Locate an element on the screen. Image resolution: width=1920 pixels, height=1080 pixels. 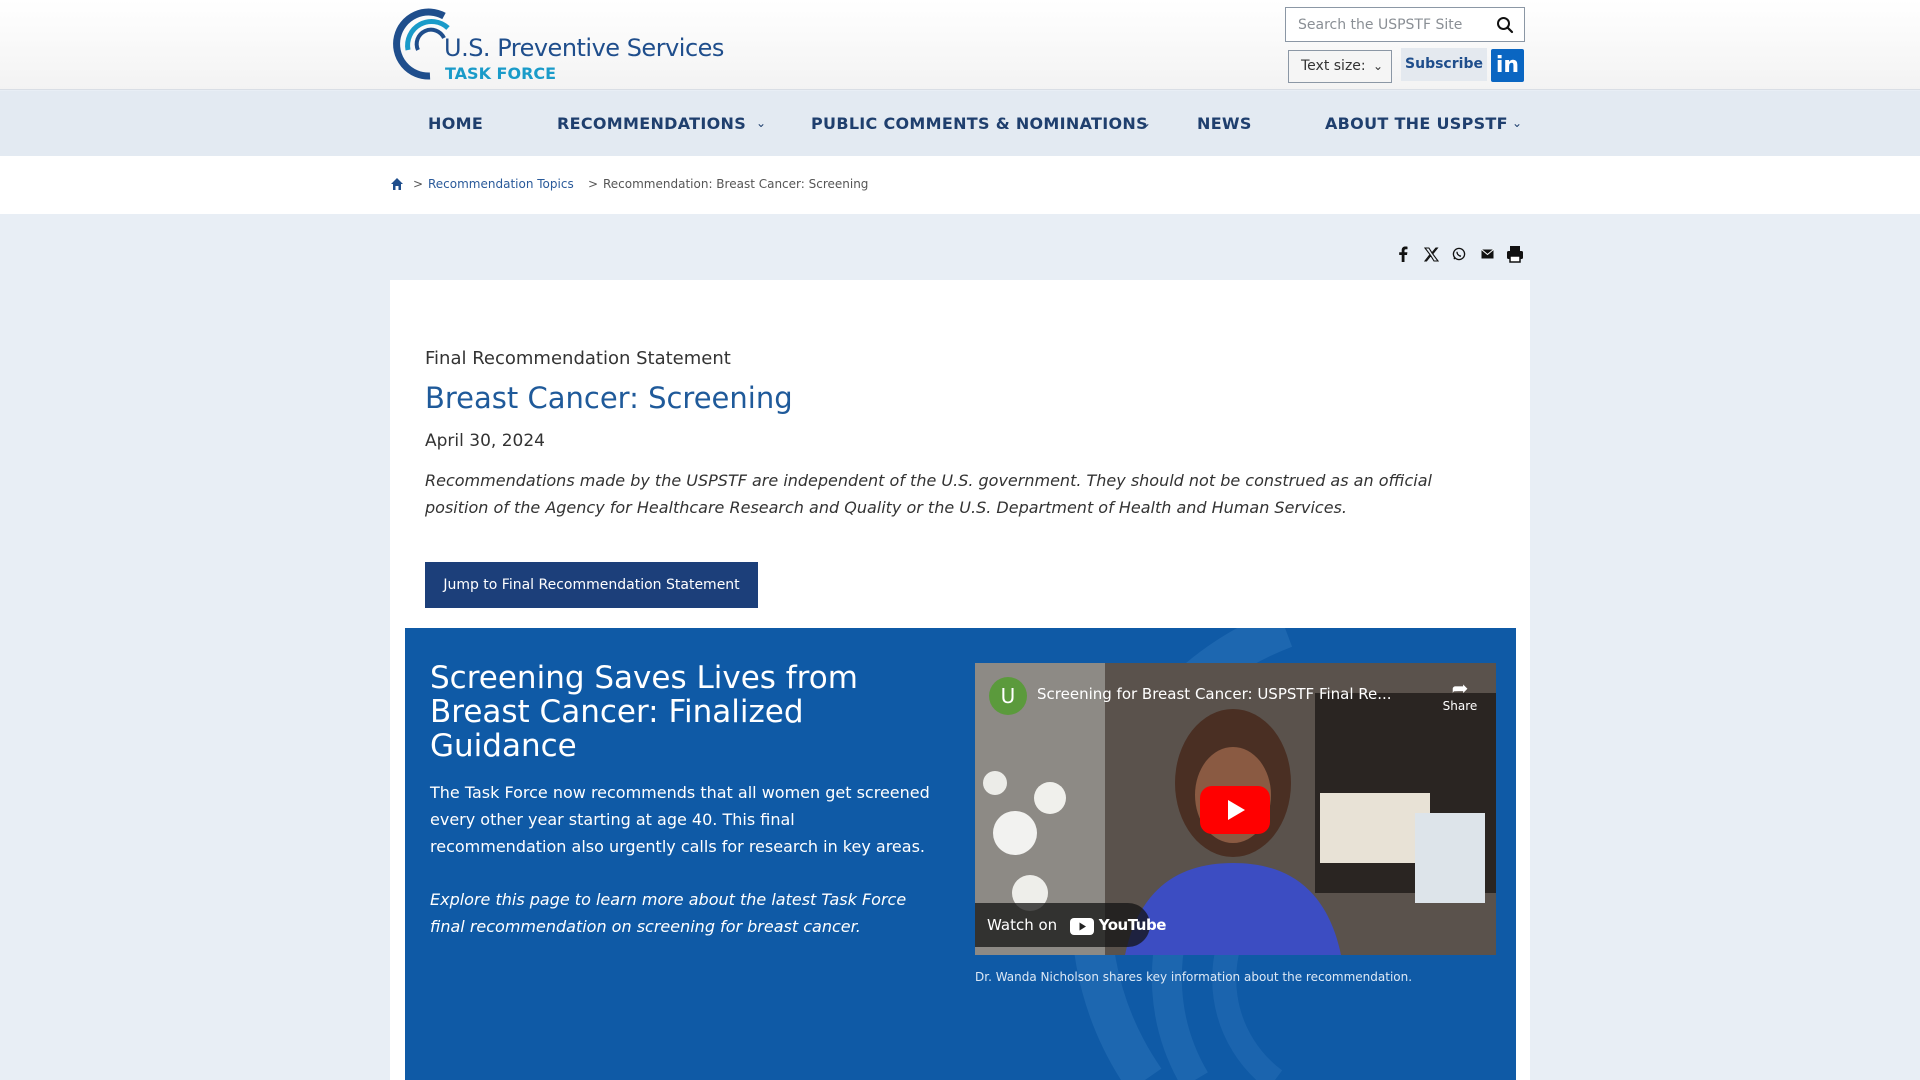
youtube-logo-icon is located at coordinates (1081, 926).